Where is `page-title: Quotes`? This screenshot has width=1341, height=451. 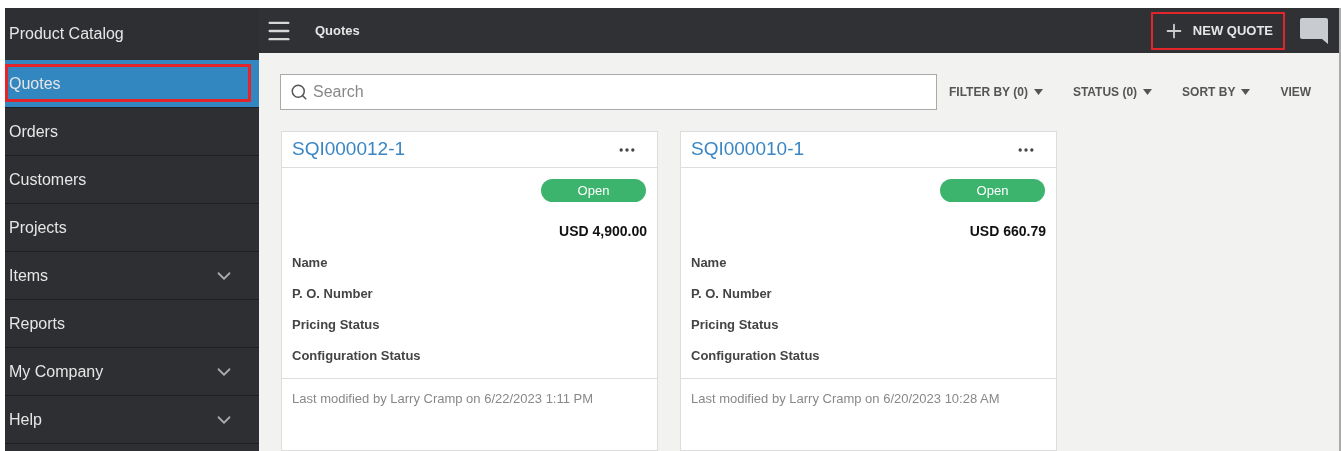 page-title: Quotes is located at coordinates (337, 30).